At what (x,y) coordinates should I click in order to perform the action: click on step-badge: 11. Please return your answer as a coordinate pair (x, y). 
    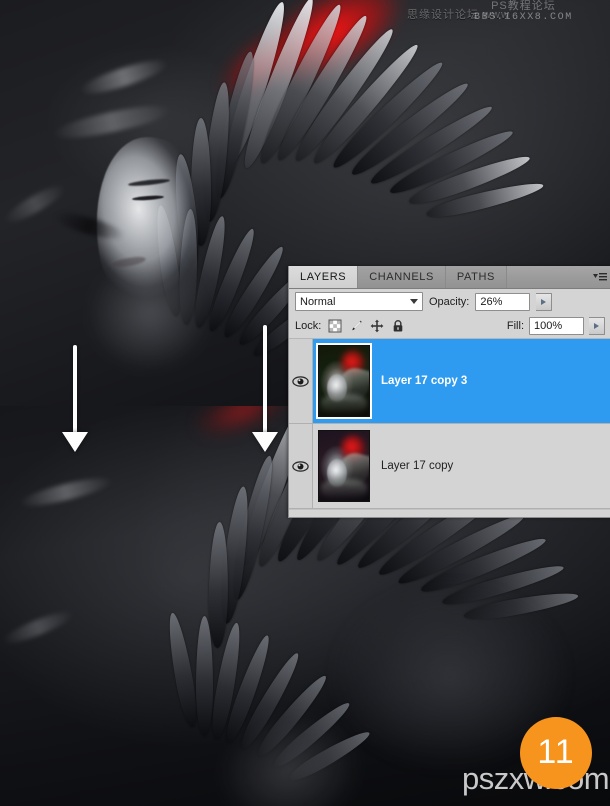
    Looking at the image, I should click on (556, 753).